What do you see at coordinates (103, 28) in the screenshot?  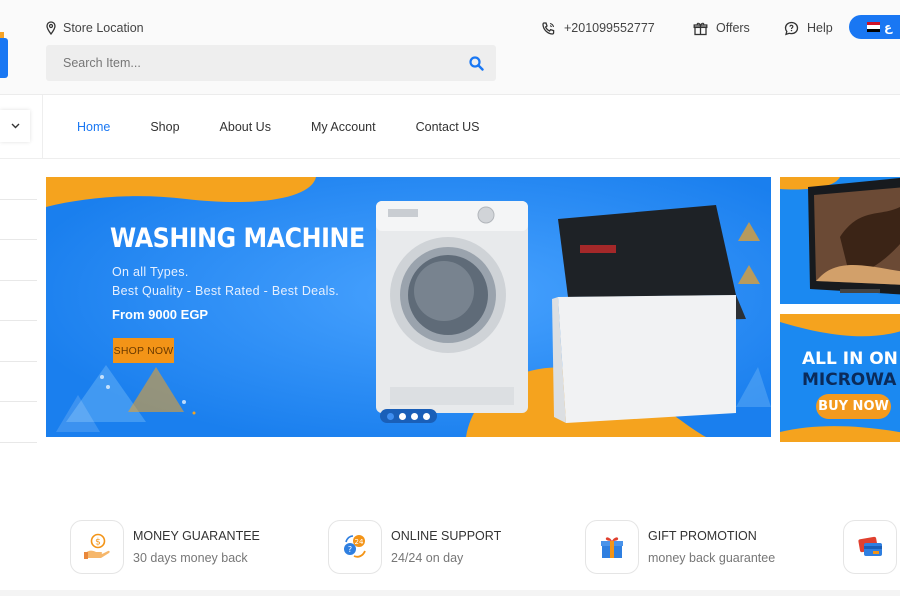 I see `store-location-label: Store Location` at bounding box center [103, 28].